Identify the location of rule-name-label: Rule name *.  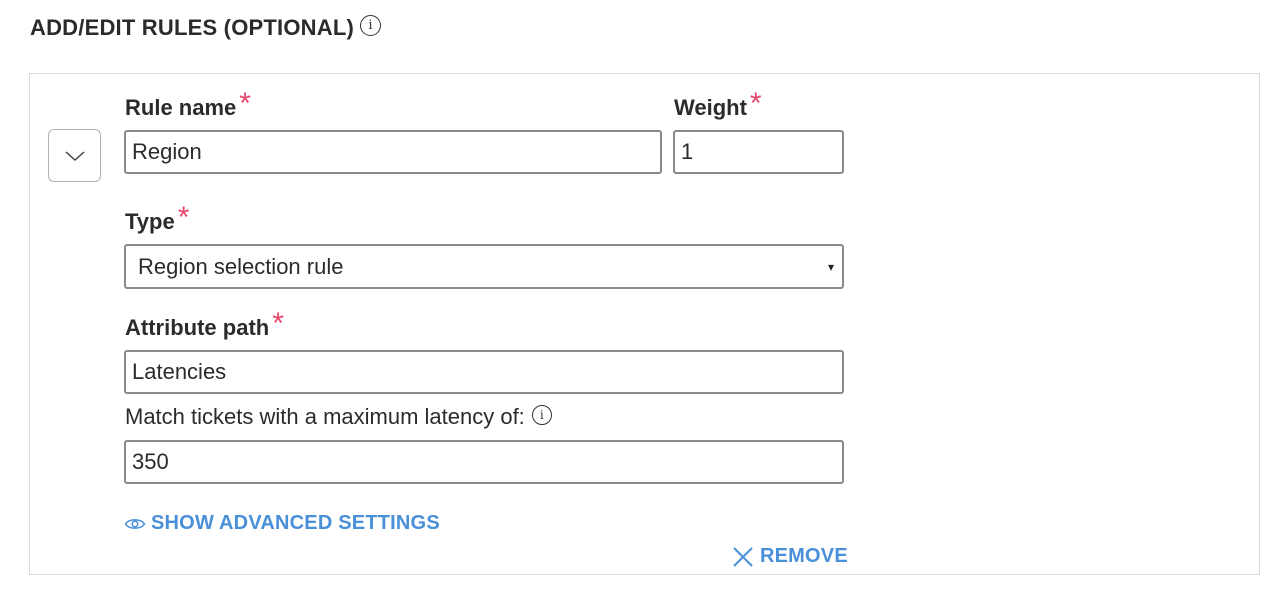
(188, 104).